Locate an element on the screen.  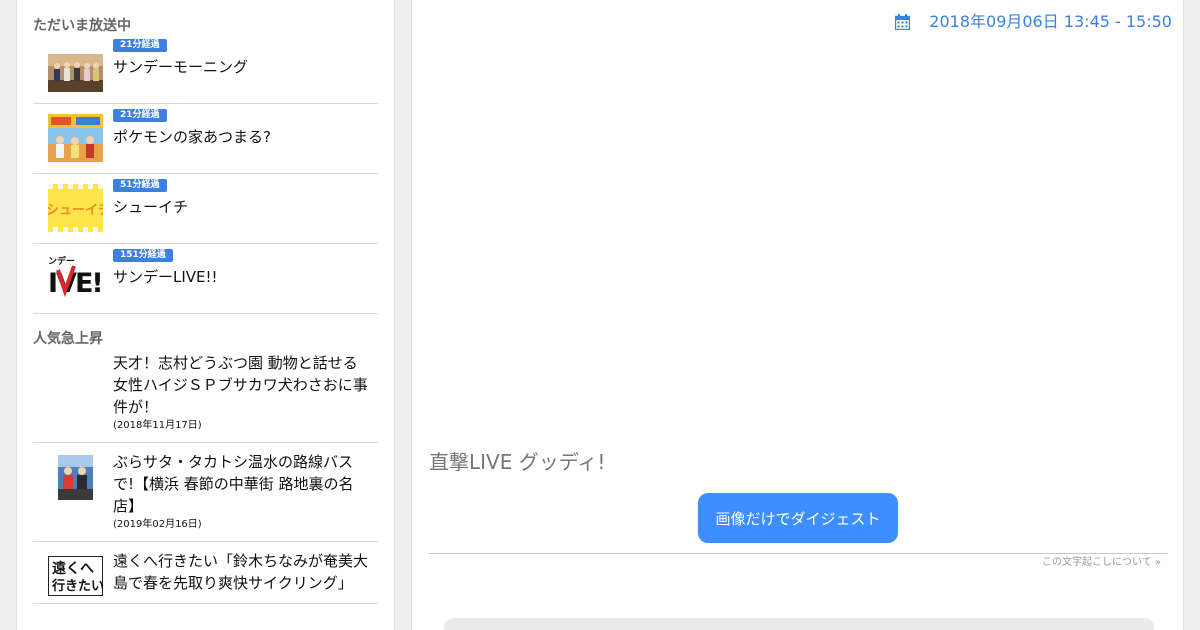
transcript-box is located at coordinates (799, 624).